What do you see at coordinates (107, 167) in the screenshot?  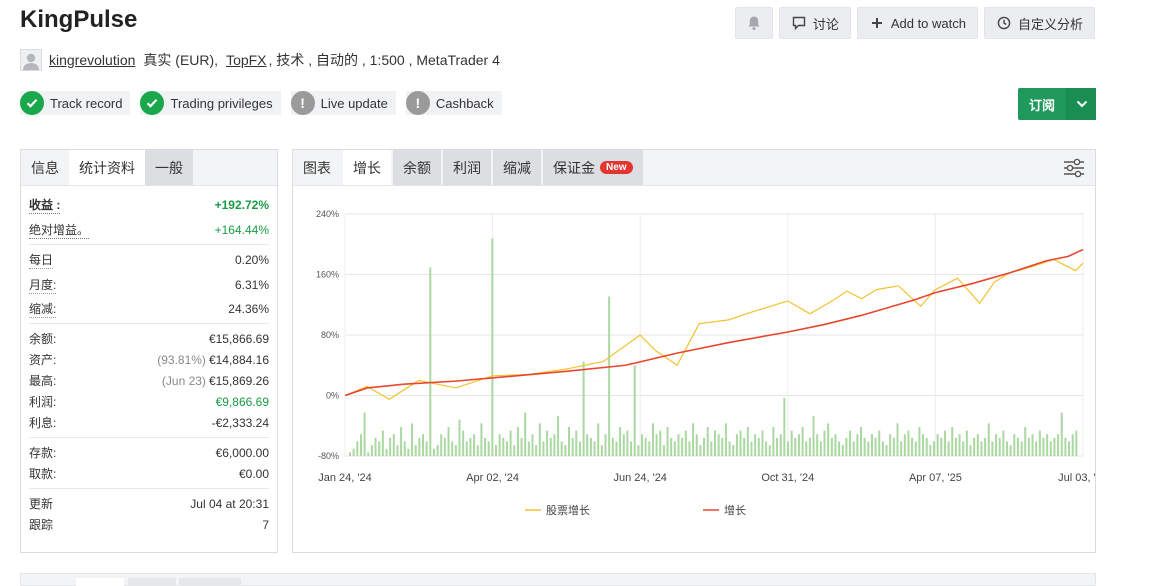 I see `tab-statistics: 统计资料` at bounding box center [107, 167].